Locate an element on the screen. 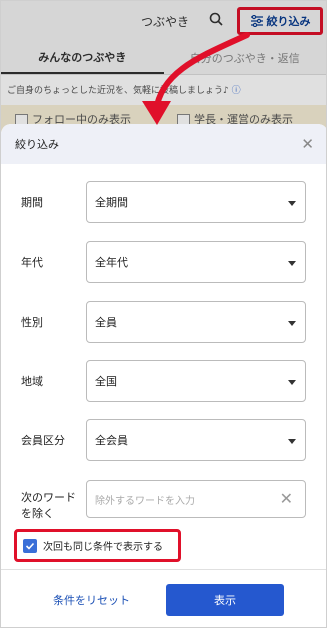 The width and height of the screenshot is (327, 628). exclude-words-label: 次のワードを除く is located at coordinates (48, 505).